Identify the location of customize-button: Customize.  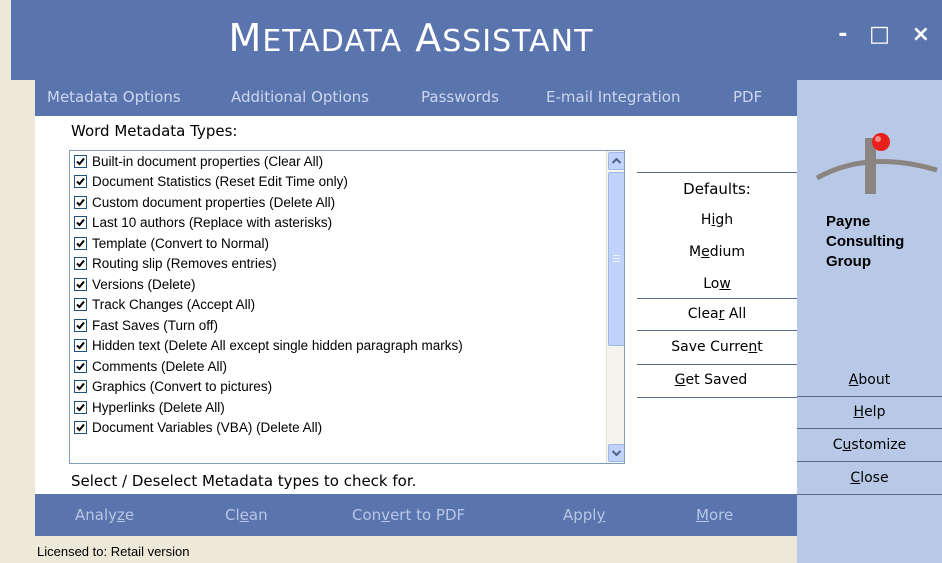
(869, 445).